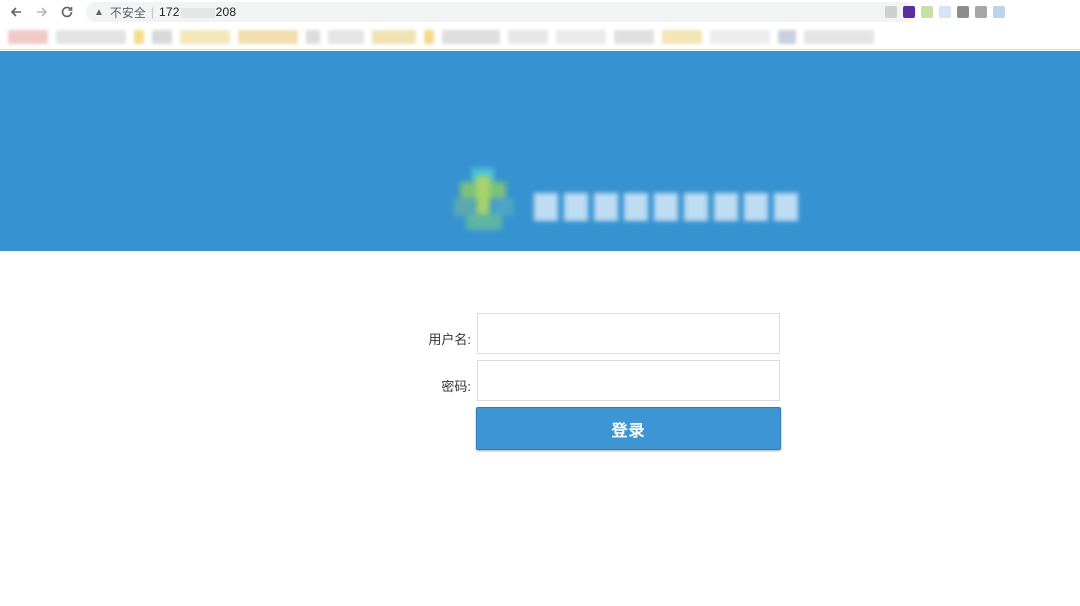 The height and width of the screenshot is (606, 1080). I want to click on bookmarks-bar, so click(540, 37).